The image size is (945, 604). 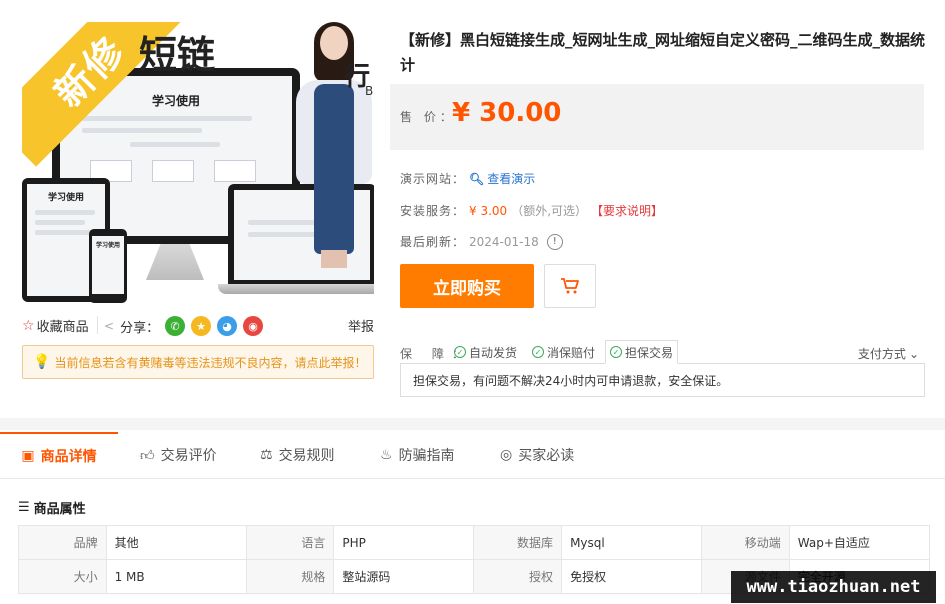 What do you see at coordinates (745, 542) in the screenshot?
I see `attr-key: 移动端` at bounding box center [745, 542].